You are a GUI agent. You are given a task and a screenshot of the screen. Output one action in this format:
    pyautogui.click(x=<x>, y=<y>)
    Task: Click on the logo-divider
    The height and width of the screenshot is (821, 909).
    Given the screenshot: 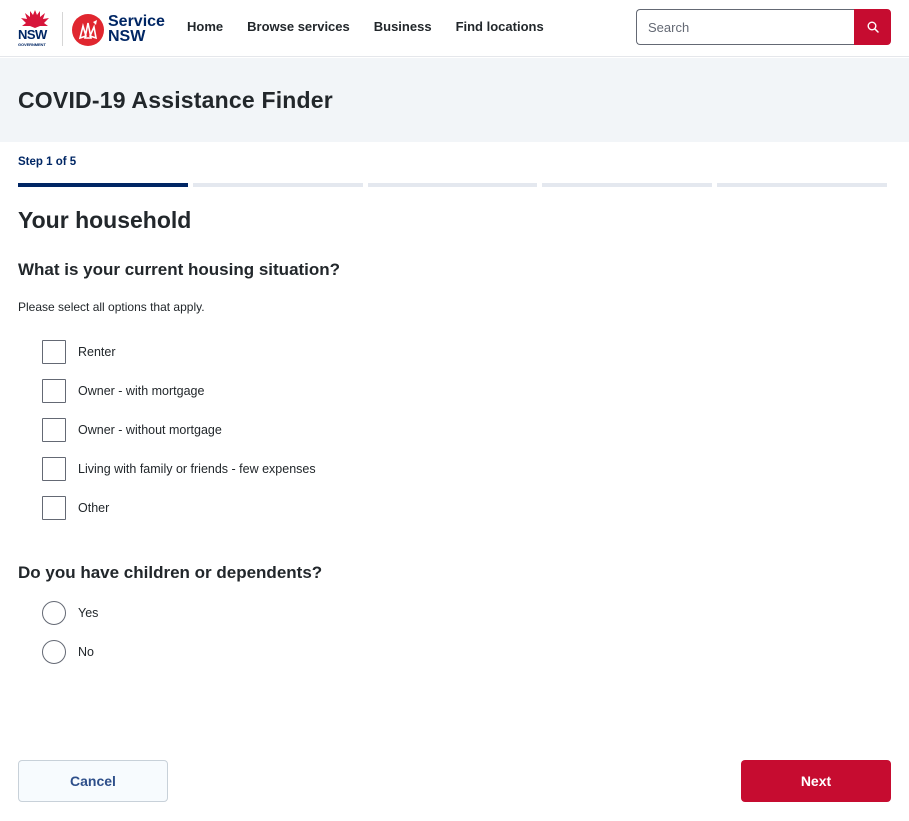 What is the action you would take?
    pyautogui.click(x=62, y=29)
    